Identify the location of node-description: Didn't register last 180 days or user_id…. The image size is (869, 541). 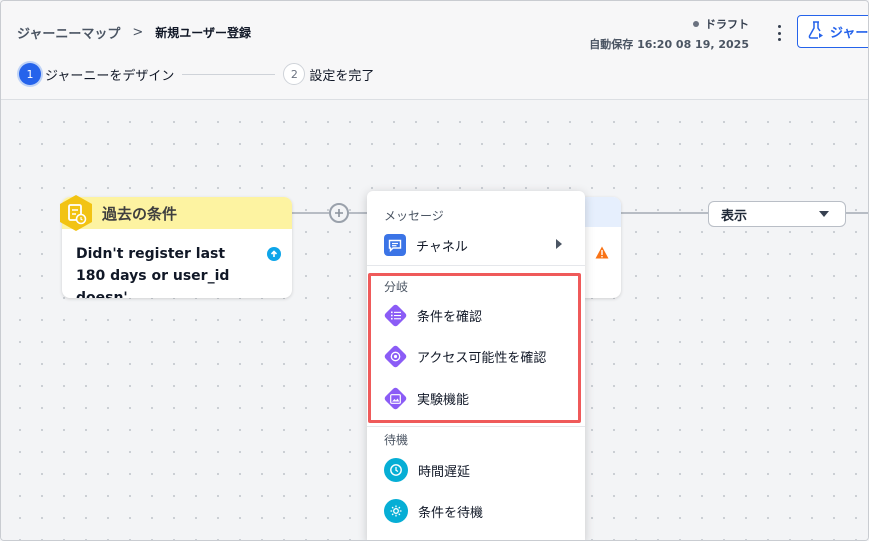
(153, 272).